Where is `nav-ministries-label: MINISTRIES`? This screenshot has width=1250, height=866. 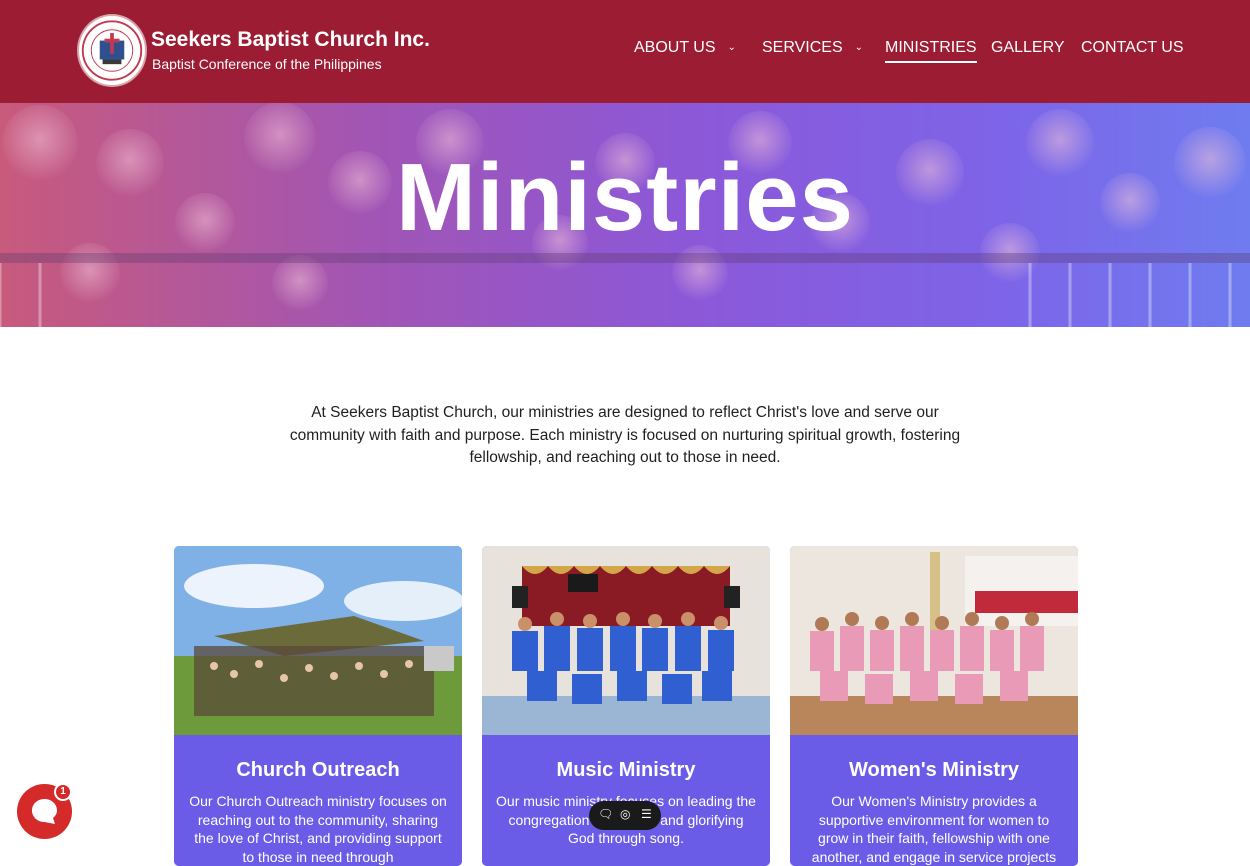 nav-ministries-label: MINISTRIES is located at coordinates (931, 47).